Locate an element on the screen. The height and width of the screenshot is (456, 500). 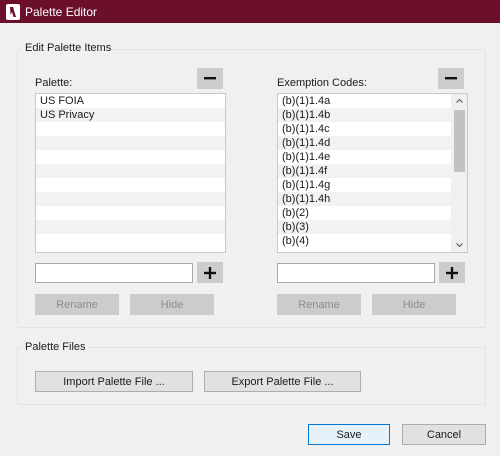
list-item: (b)(3) is located at coordinates (372, 227).